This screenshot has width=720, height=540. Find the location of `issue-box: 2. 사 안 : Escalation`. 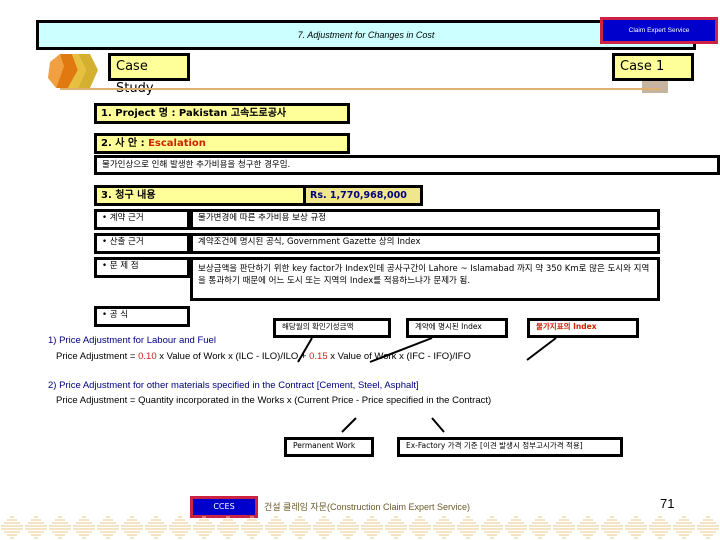

issue-box: 2. 사 안 : Escalation is located at coordinates (222, 143).